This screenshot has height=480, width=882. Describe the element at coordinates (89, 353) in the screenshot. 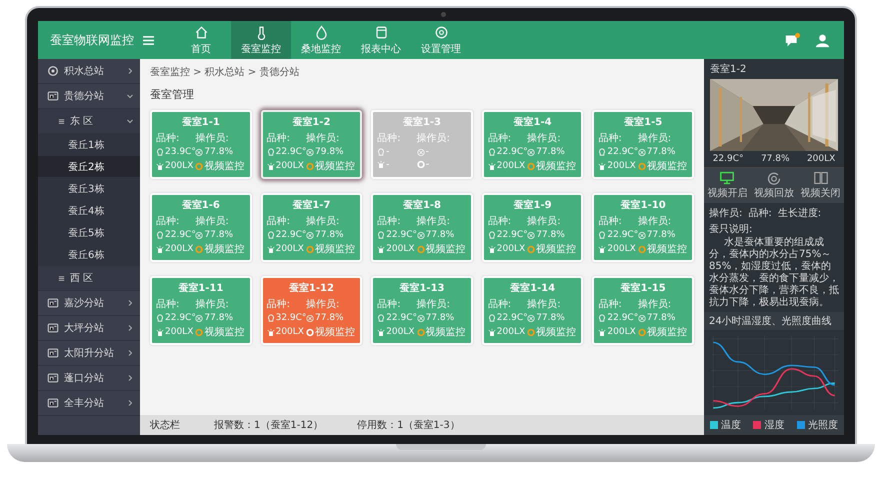

I see `sidebar-item: 太阳升分站` at that location.